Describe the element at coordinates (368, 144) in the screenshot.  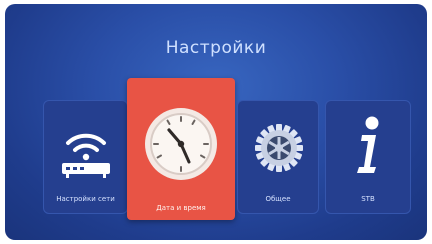
I see `info-icon` at that location.